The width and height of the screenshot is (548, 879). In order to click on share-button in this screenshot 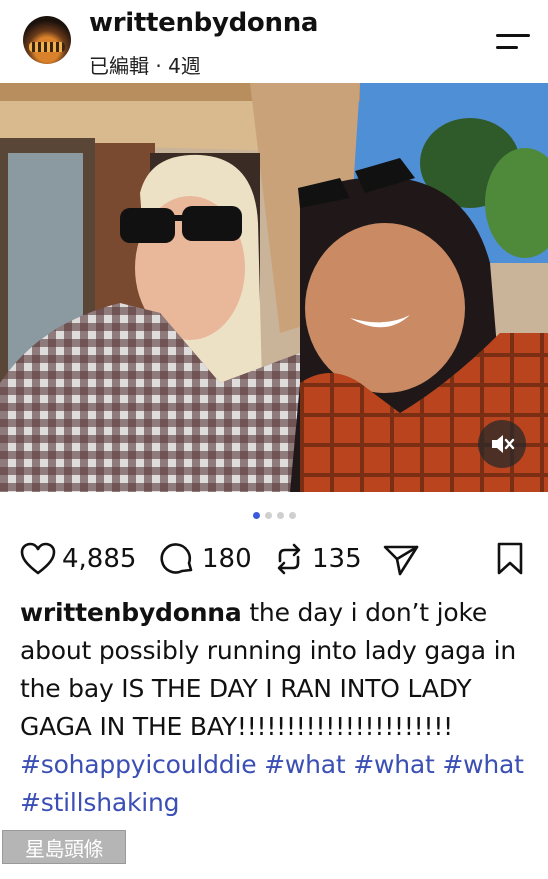, I will do `click(401, 559)`.